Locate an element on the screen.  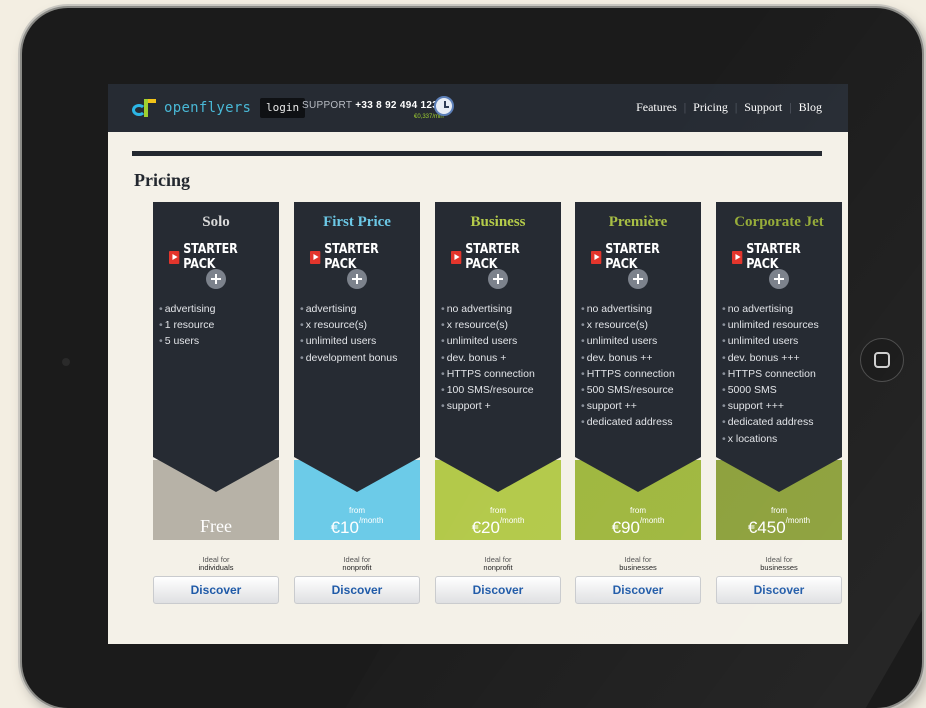
feature-item: • unlimited resources is located at coordinates (770, 325).